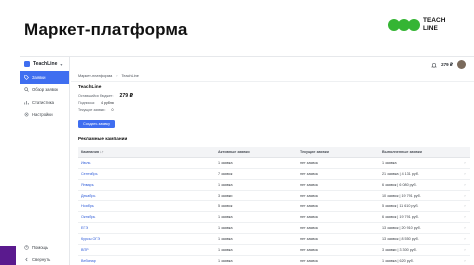  I want to click on collapse-icon, so click(26, 259).